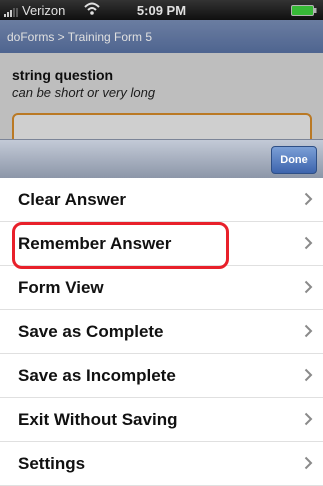 The width and height of the screenshot is (323, 486). What do you see at coordinates (161, 200) in the screenshot?
I see `menu-item-clear-answer: Clear Answer` at bounding box center [161, 200].